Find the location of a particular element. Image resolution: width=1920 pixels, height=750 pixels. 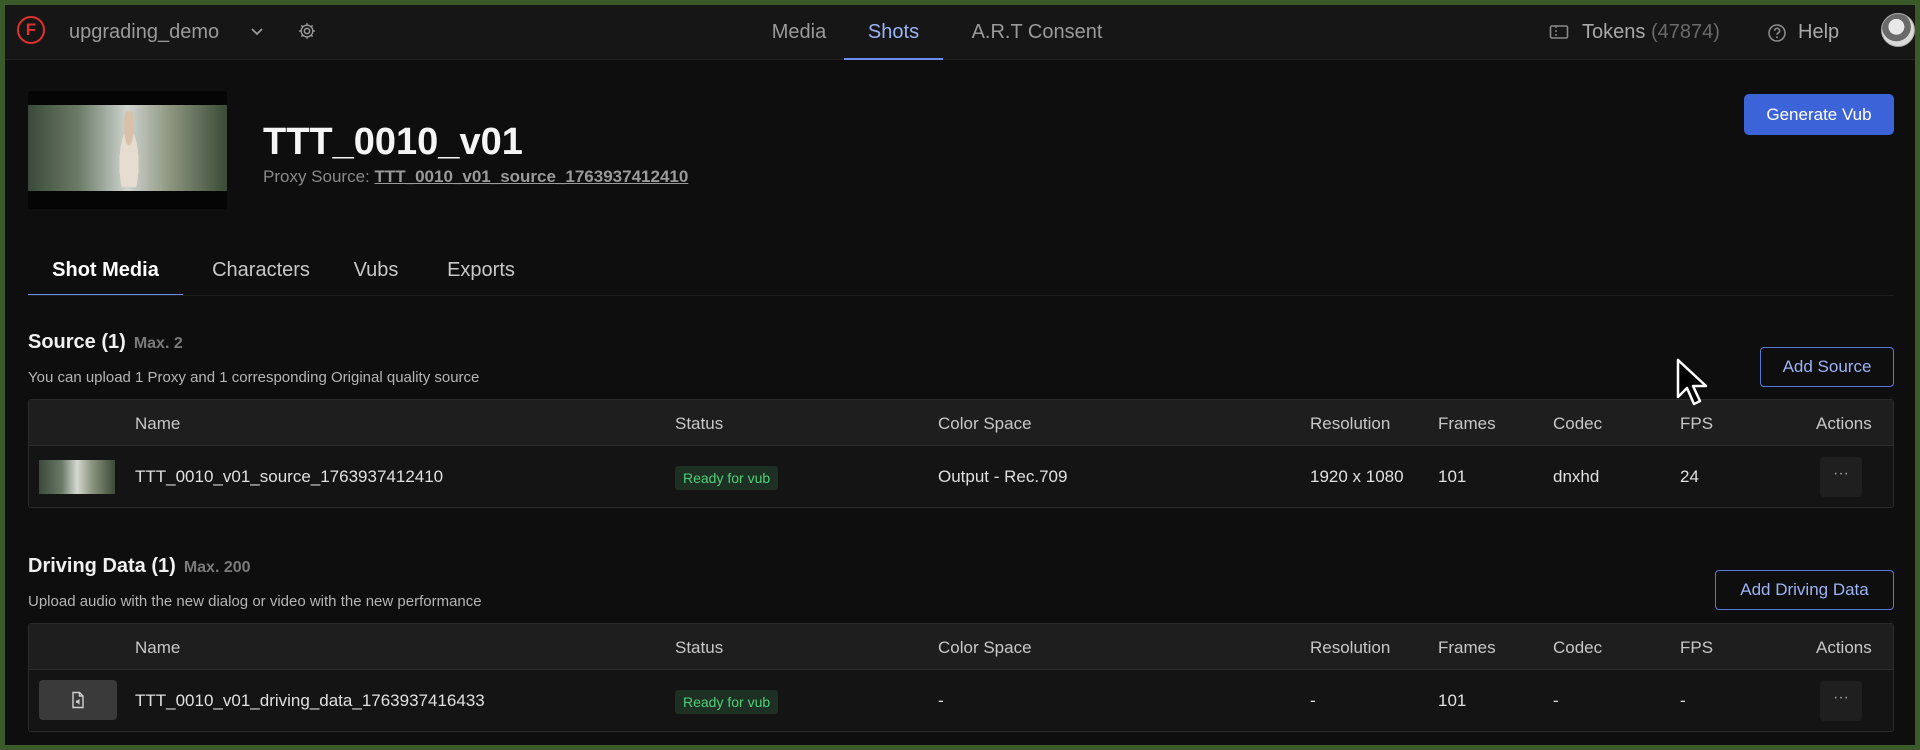

tab-characters: Characters is located at coordinates (261, 274).